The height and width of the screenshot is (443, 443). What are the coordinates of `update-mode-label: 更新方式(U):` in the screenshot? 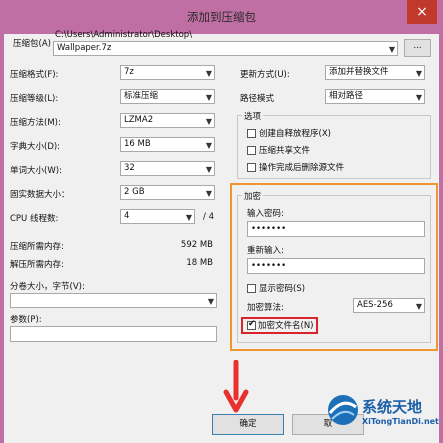 It's located at (265, 75).